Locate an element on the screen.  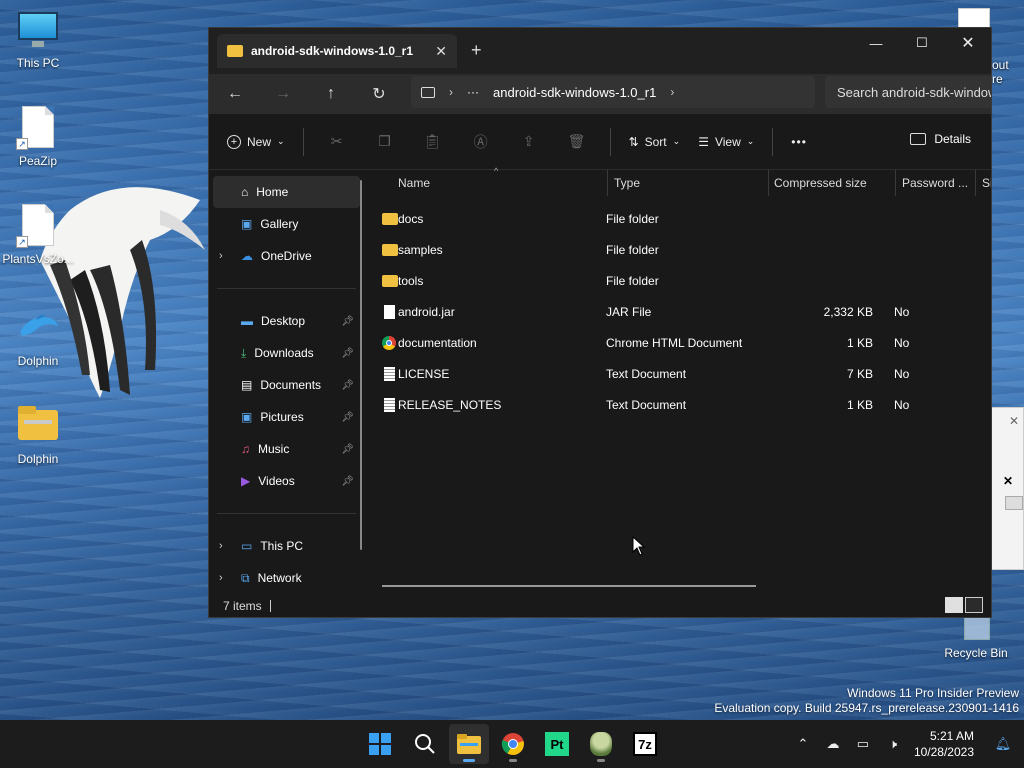
taskbar-chrome is located at coordinates (513, 744).